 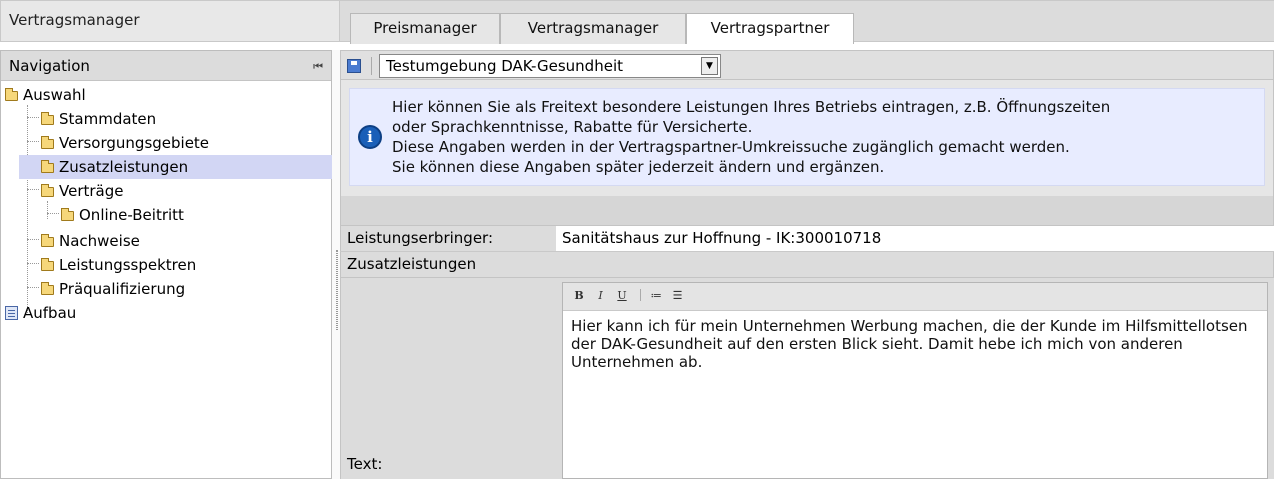 I want to click on section-divider, so click(x=807, y=211).